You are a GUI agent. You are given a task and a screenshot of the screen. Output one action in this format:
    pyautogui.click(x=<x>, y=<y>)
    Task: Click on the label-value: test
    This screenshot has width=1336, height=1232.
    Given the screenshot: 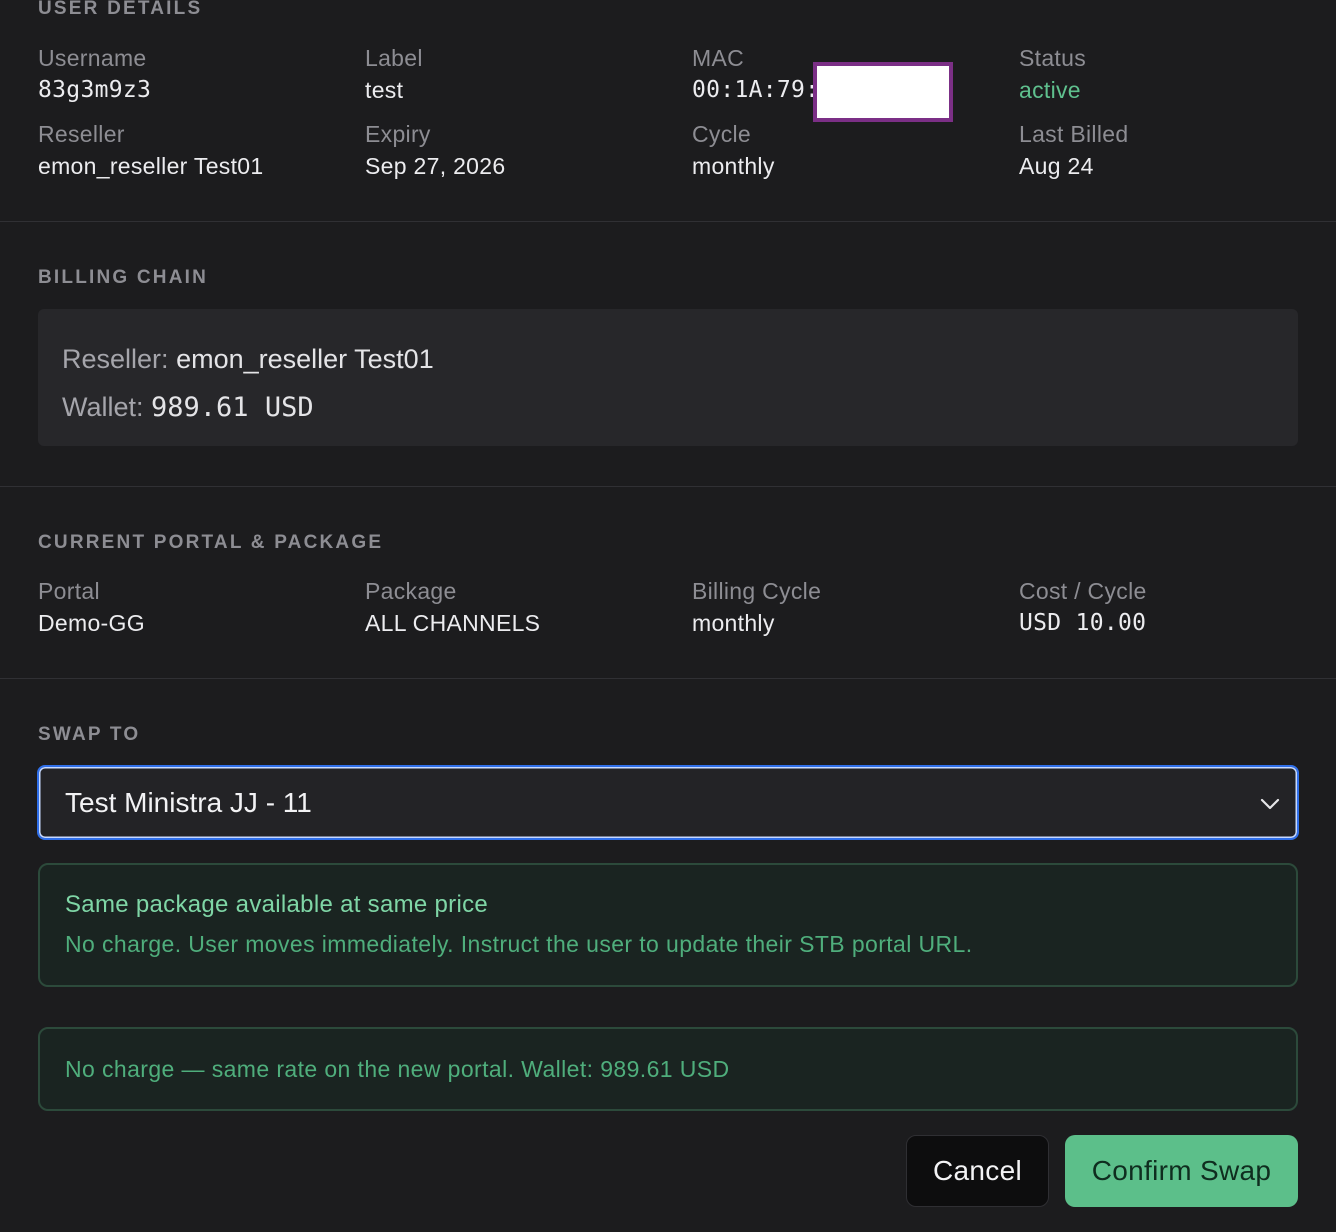 What is the action you would take?
    pyautogui.click(x=384, y=90)
    